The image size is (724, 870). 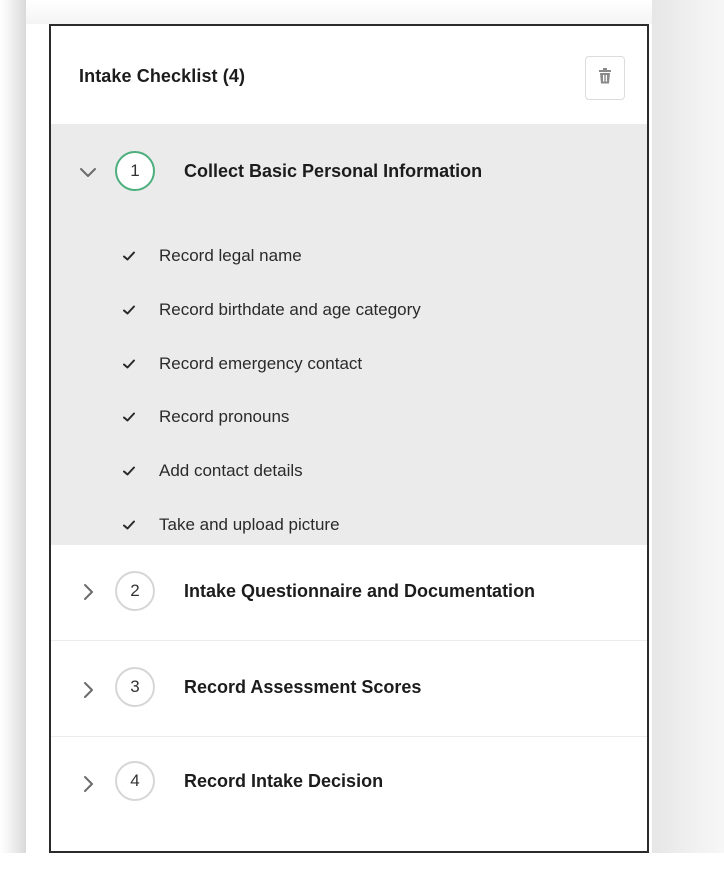 I want to click on task-label: Record legal name, so click(x=230, y=255).